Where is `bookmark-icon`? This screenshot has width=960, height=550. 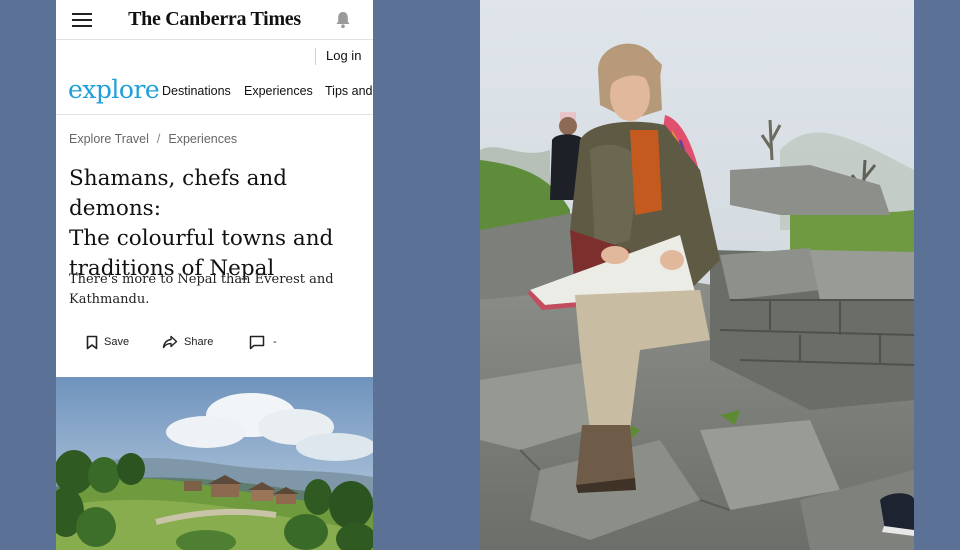 bookmark-icon is located at coordinates (92, 342).